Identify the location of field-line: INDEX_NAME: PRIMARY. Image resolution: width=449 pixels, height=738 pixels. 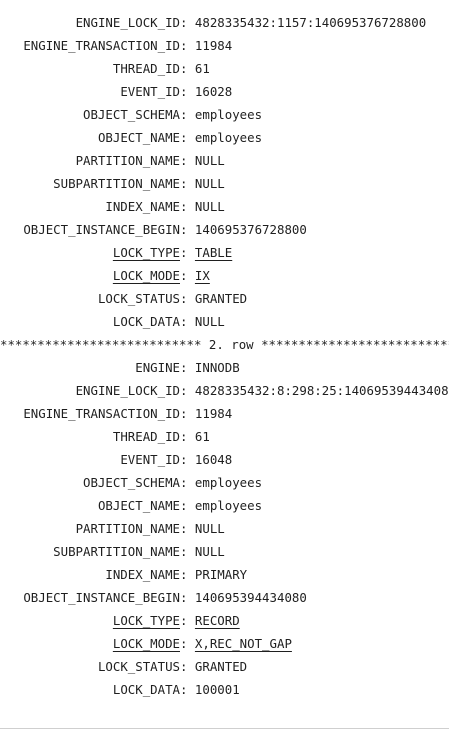
(224, 574).